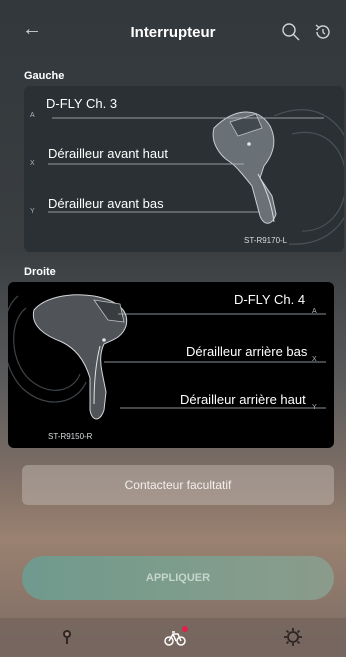  I want to click on nav-settings, so click(293, 637).